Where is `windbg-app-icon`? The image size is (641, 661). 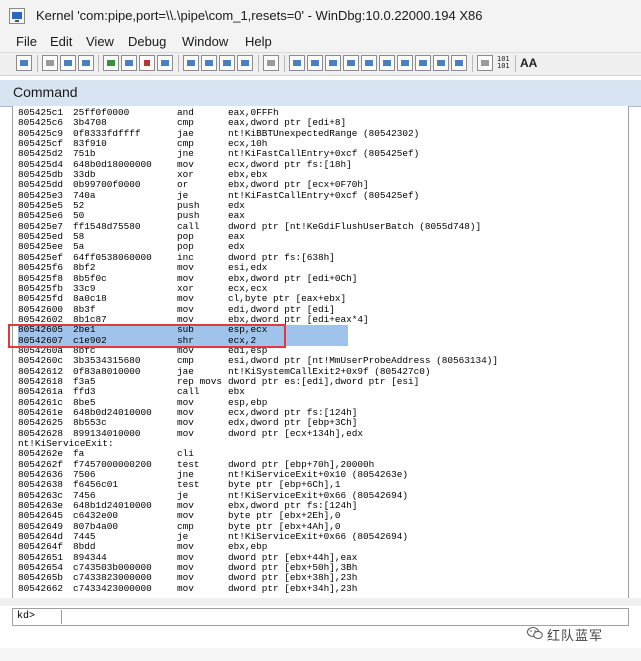 windbg-app-icon is located at coordinates (17, 16).